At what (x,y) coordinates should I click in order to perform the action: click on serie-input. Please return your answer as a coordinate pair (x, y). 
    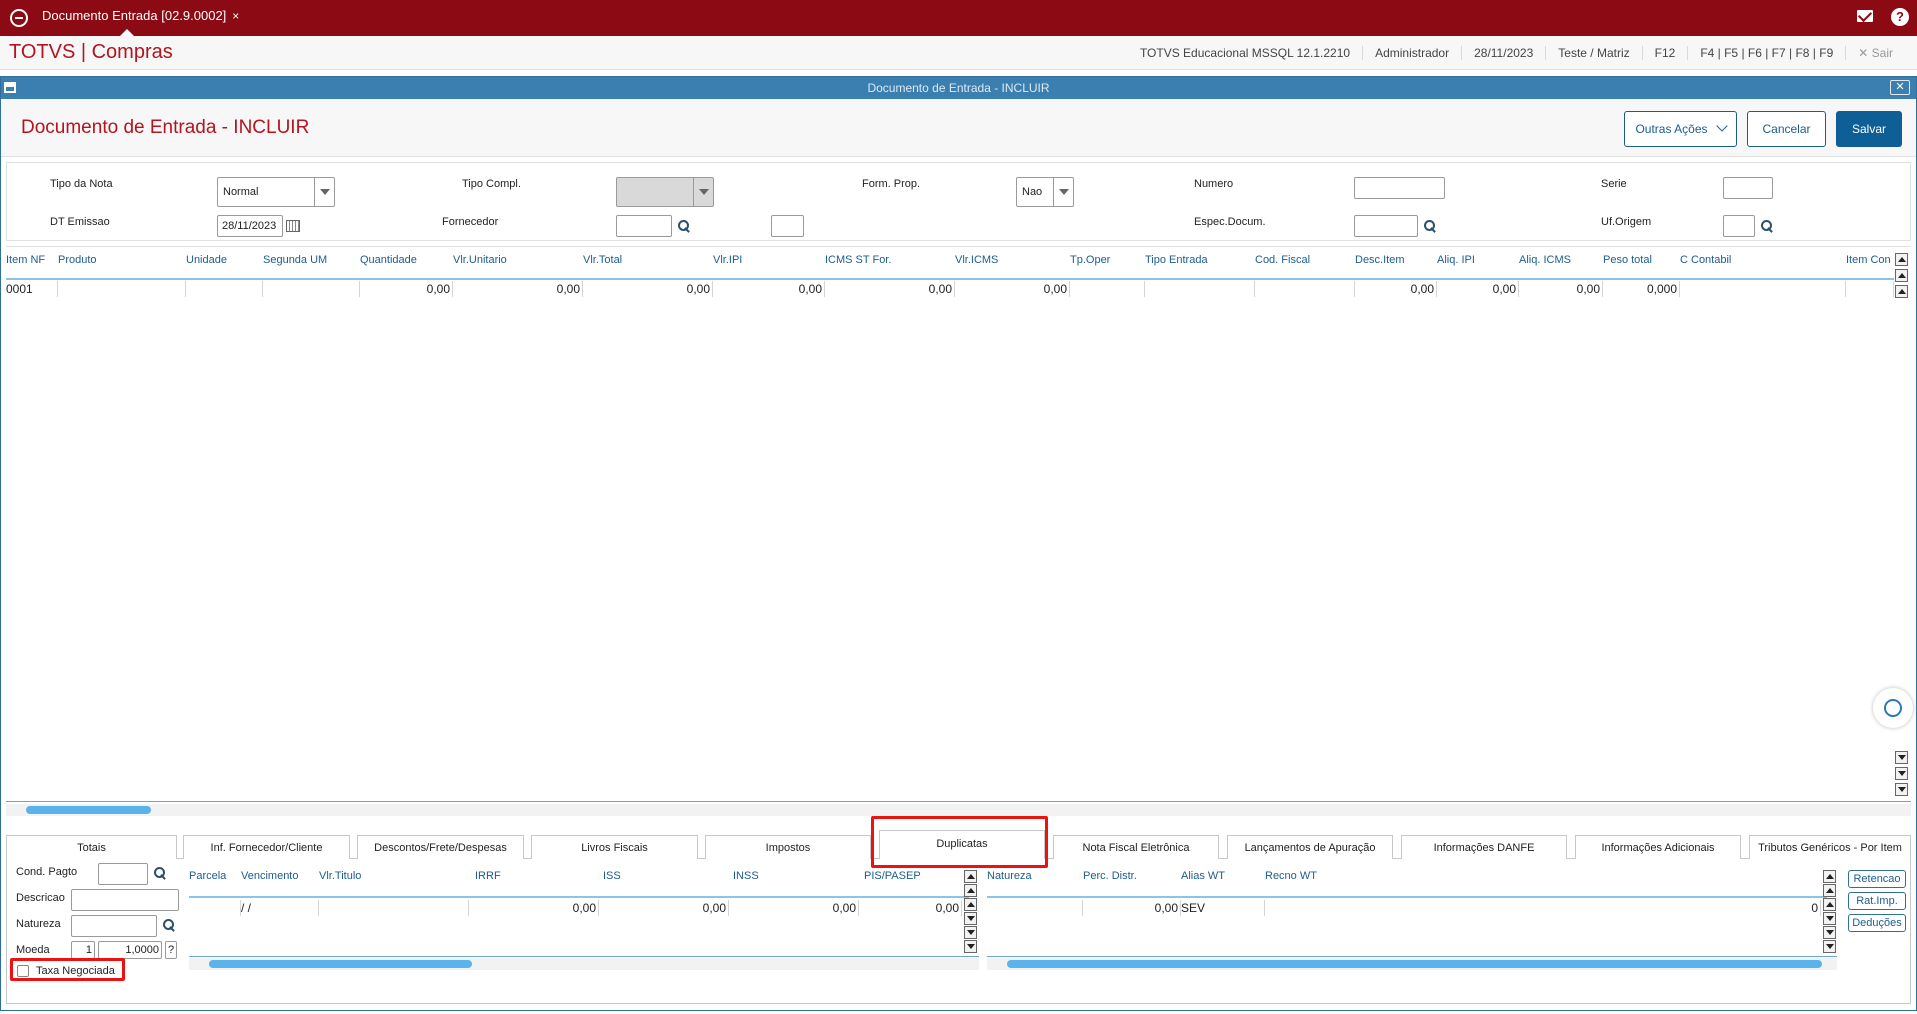
    Looking at the image, I should click on (1748, 188).